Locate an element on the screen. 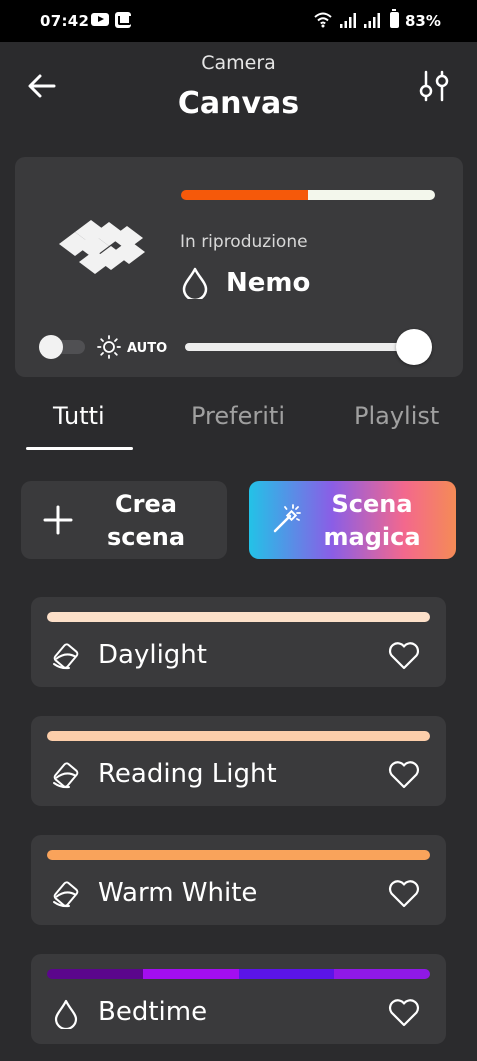 This screenshot has height=1061, width=477. magic-scene-button: Scena magica is located at coordinates (352, 520).